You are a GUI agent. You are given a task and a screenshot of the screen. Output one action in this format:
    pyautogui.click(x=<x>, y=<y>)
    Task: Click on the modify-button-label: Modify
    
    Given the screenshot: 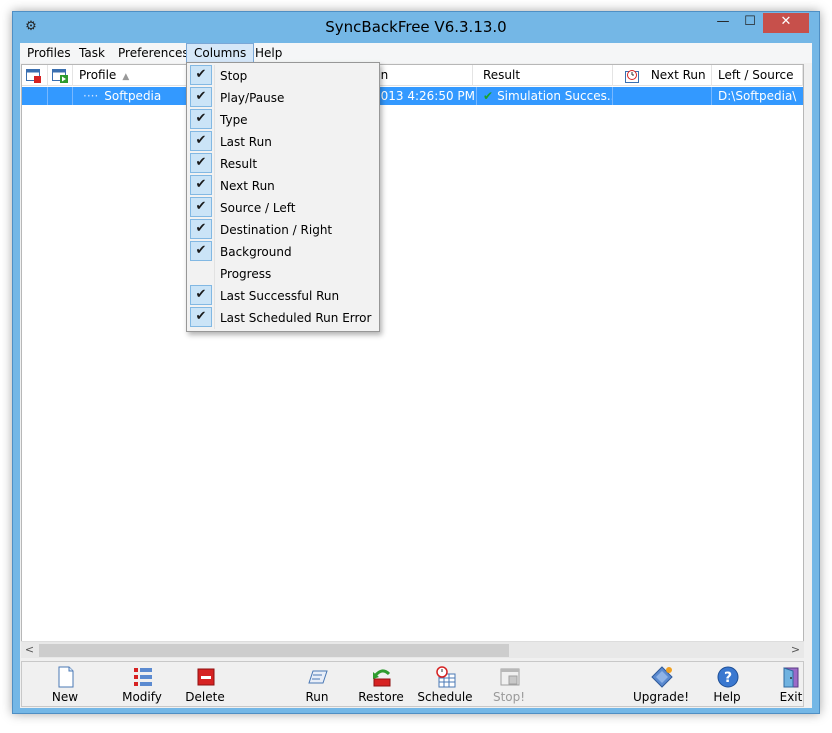 What is the action you would take?
    pyautogui.click(x=142, y=697)
    